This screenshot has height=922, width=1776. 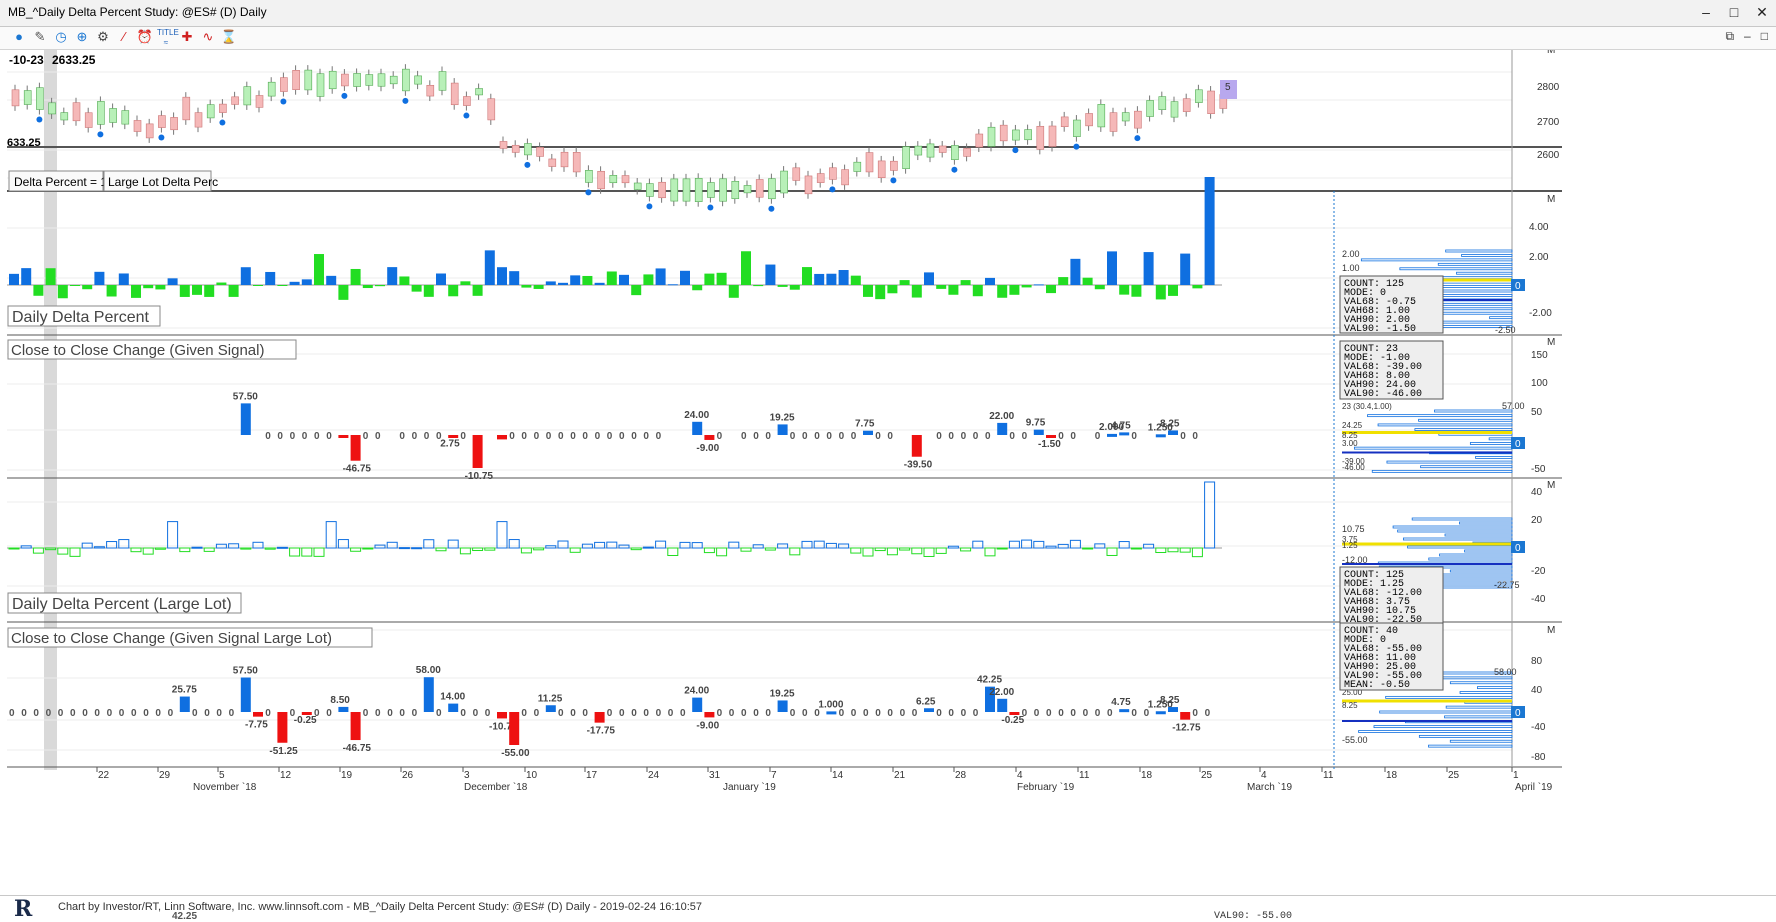 What do you see at coordinates (40, 37) in the screenshot?
I see `pencil-icon: ✎` at bounding box center [40, 37].